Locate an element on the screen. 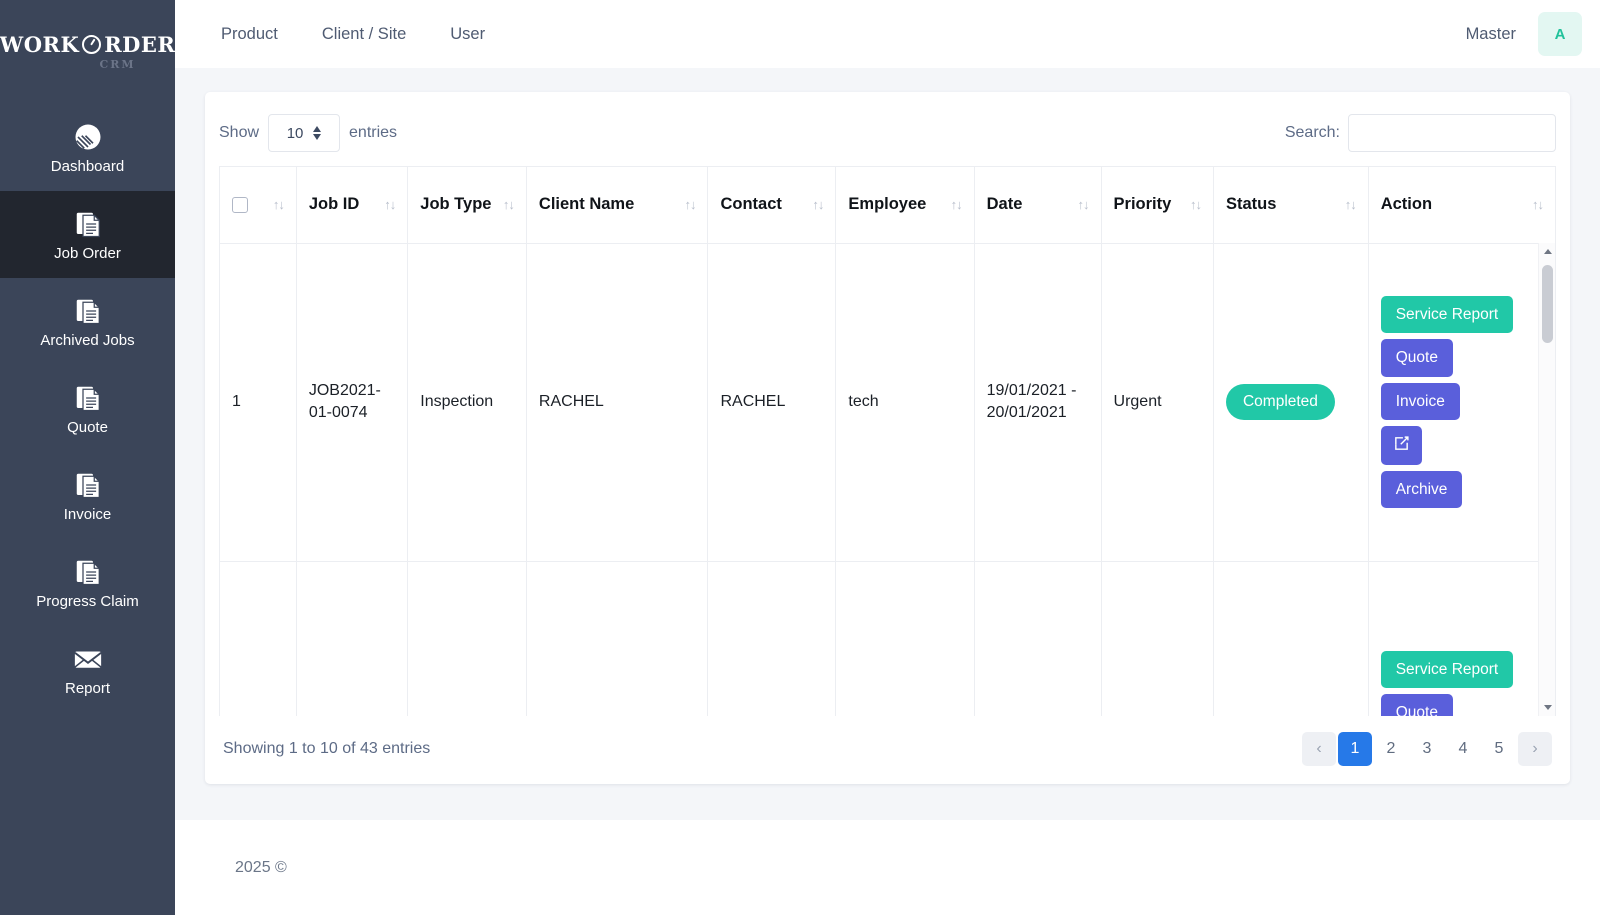 This screenshot has height=915, width=1600. pagination-page-4: 4 is located at coordinates (1463, 749).